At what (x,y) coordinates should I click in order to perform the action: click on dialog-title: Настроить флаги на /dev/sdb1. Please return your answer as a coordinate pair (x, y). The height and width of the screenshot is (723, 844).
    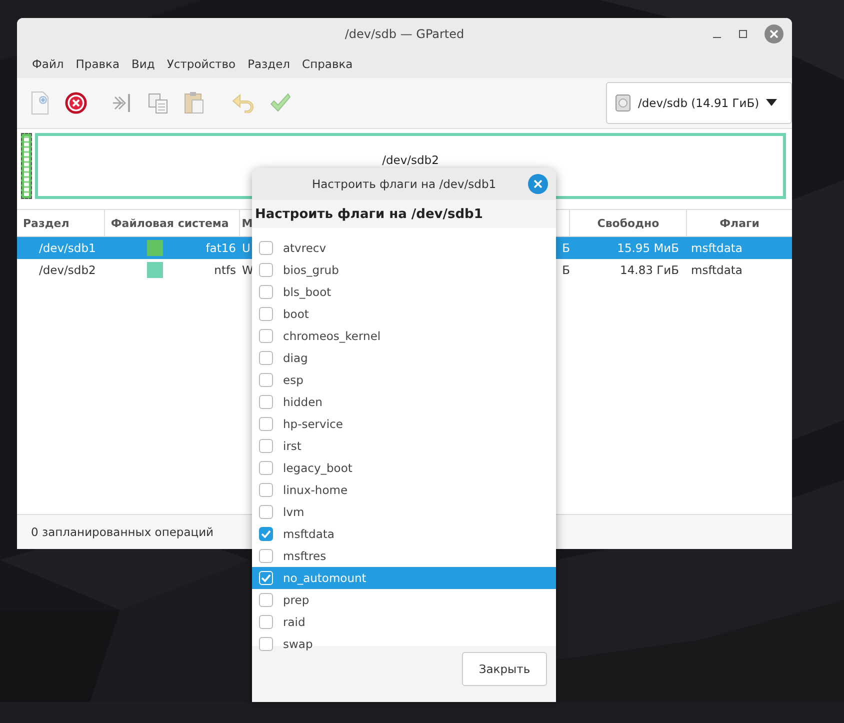
    Looking at the image, I should click on (404, 184).